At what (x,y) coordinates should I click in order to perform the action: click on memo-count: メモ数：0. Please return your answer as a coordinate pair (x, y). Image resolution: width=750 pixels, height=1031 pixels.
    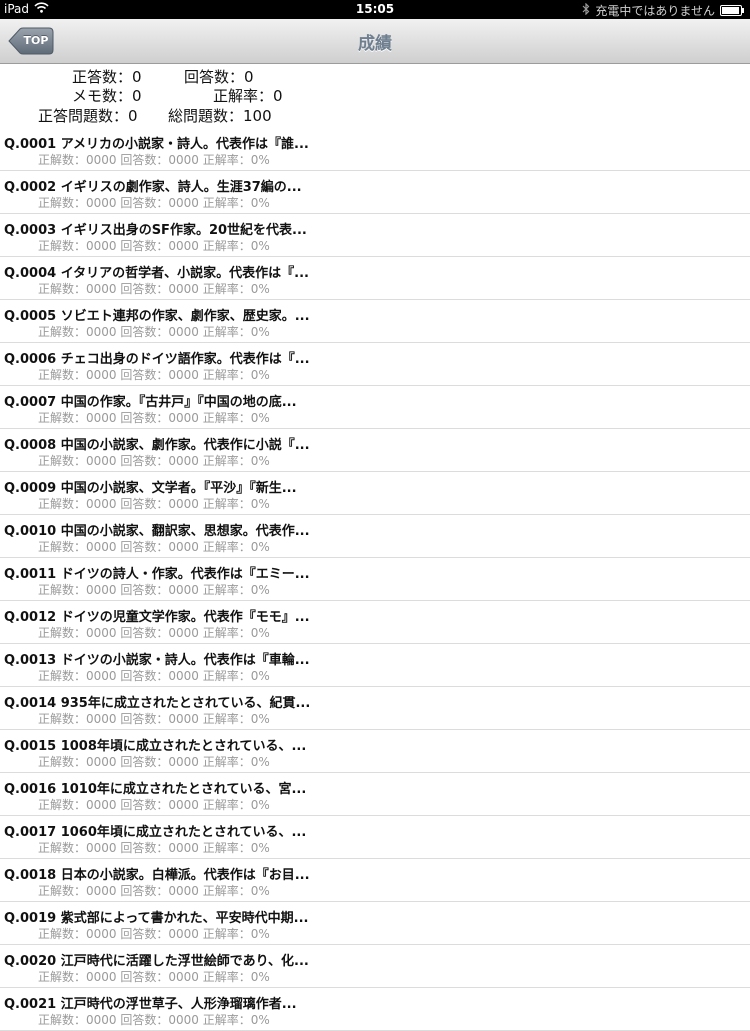
    Looking at the image, I should click on (107, 96).